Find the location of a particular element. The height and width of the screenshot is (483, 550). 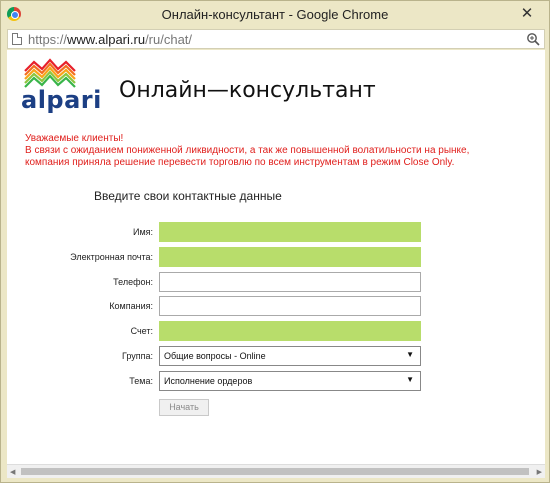

name-field is located at coordinates (290, 232).